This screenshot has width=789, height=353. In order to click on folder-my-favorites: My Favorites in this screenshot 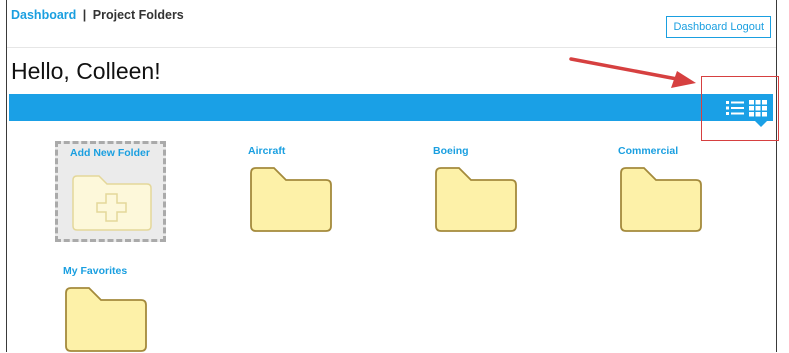, I will do `click(123, 309)`.